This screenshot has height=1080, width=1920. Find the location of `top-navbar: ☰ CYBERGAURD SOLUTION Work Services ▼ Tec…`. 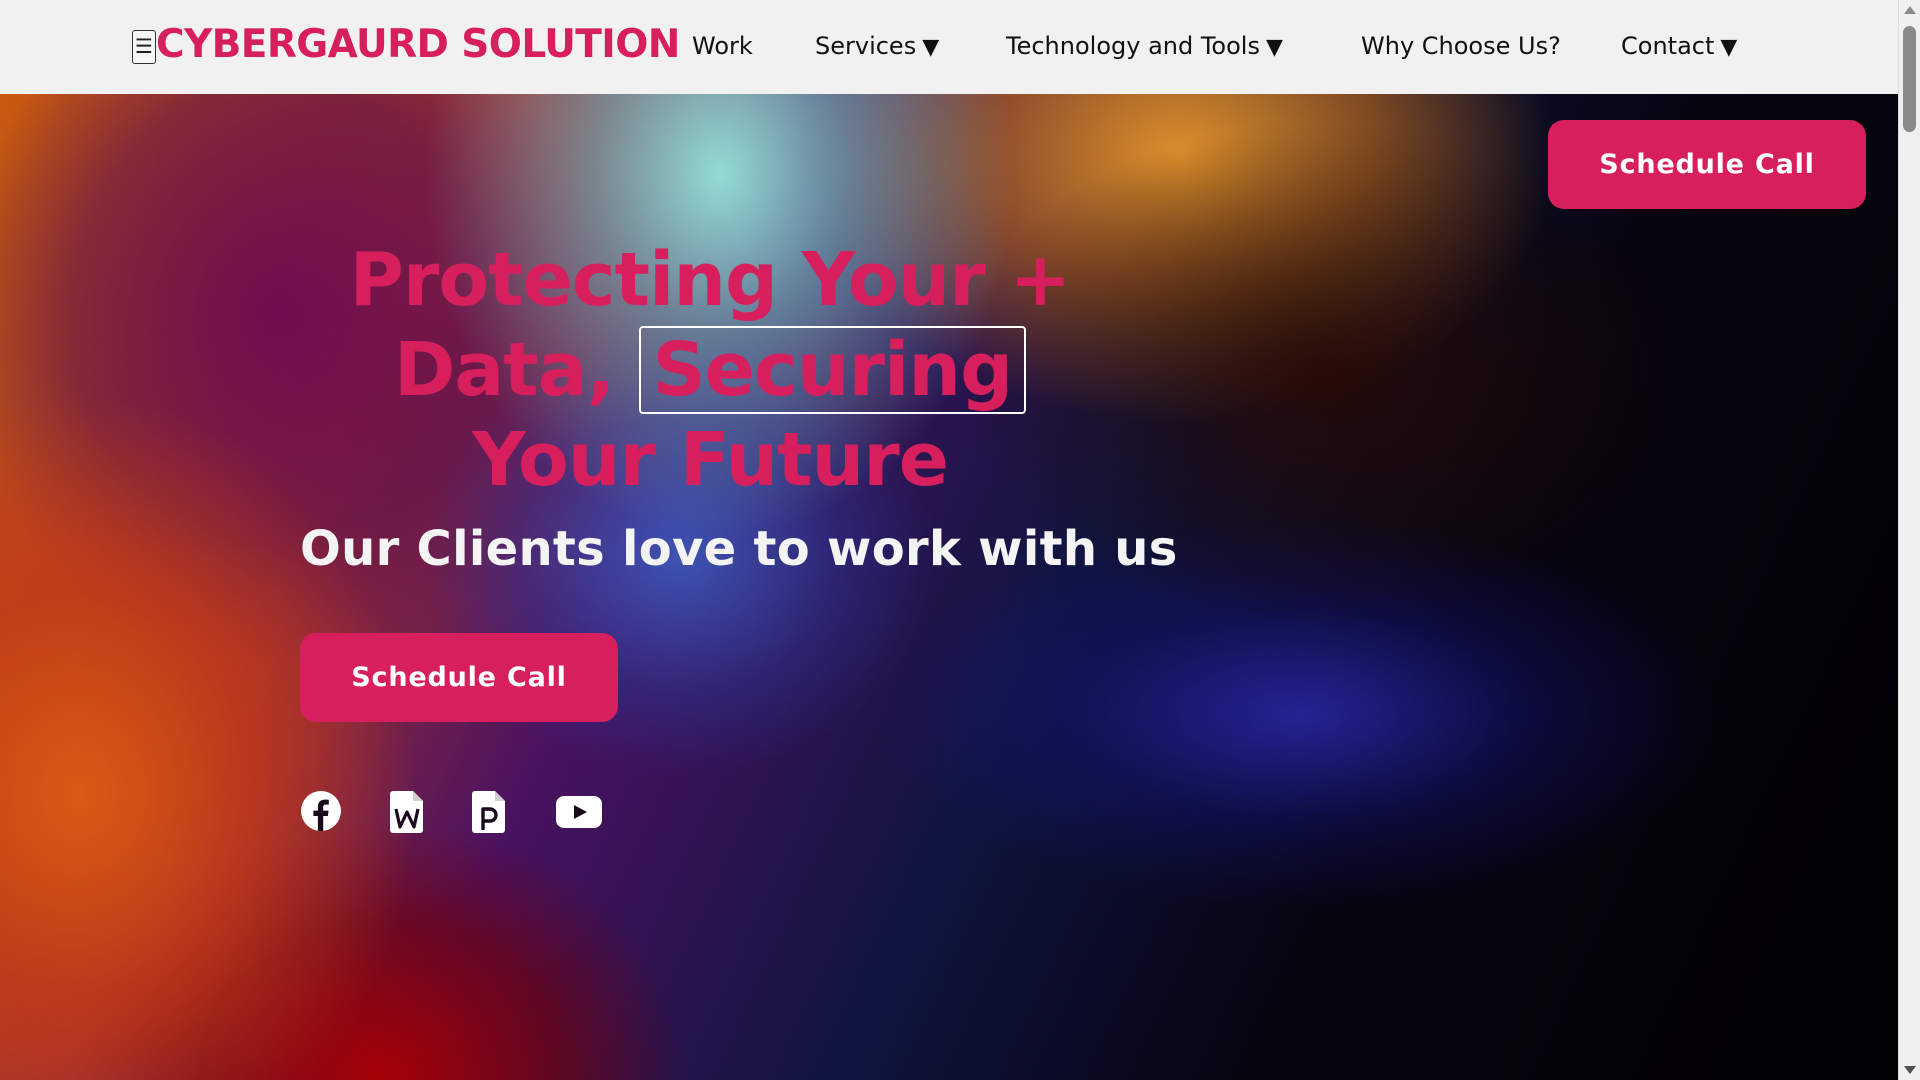

top-navbar: ☰ CYBERGAURD SOLUTION Work Services ▼ Tec… is located at coordinates (949, 47).